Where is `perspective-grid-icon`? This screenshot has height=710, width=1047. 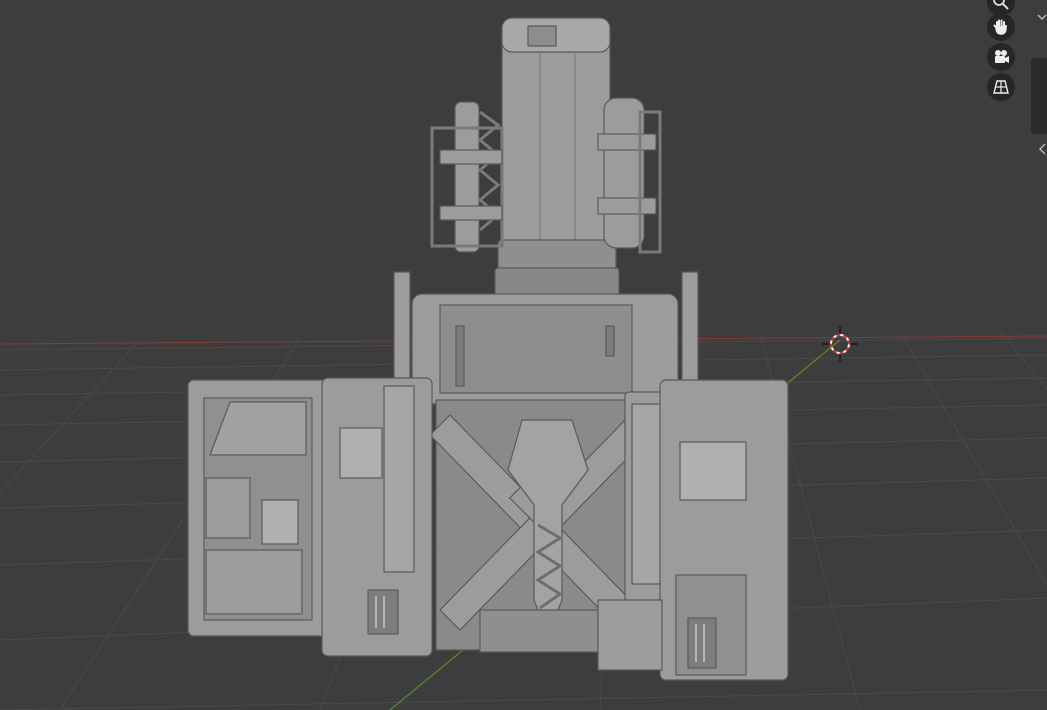 perspective-grid-icon is located at coordinates (1001, 87).